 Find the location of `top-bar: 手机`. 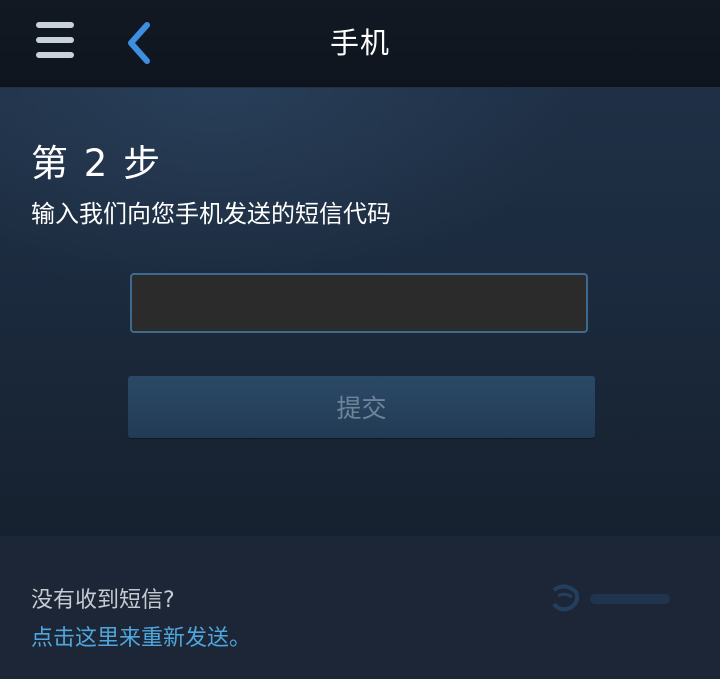

top-bar: 手机 is located at coordinates (360, 44).